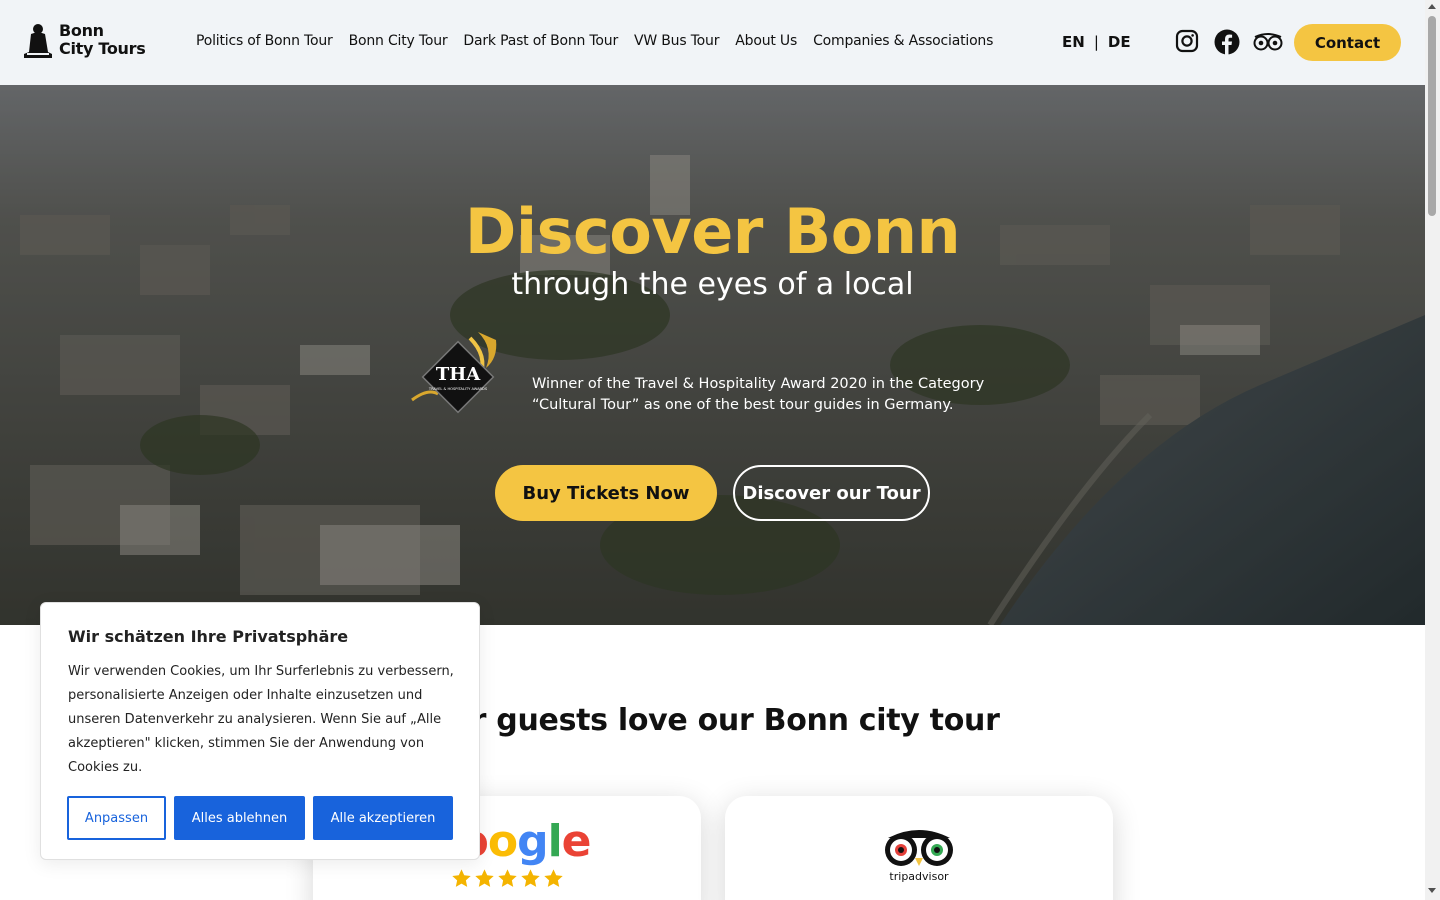 This screenshot has width=1440, height=900. Describe the element at coordinates (38, 41) in the screenshot. I see `logo-silhouette-icon` at that location.